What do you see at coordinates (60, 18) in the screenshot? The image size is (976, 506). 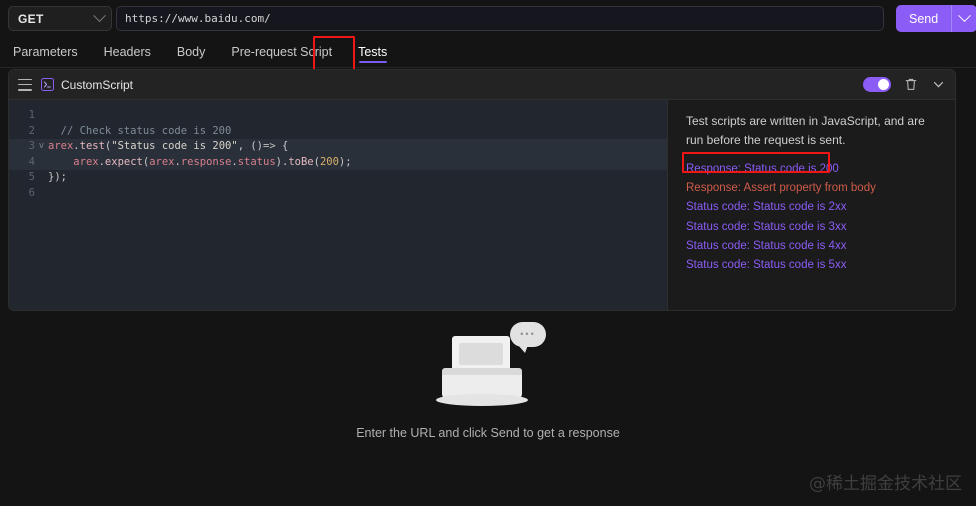 I see `http-method-select: GET` at bounding box center [60, 18].